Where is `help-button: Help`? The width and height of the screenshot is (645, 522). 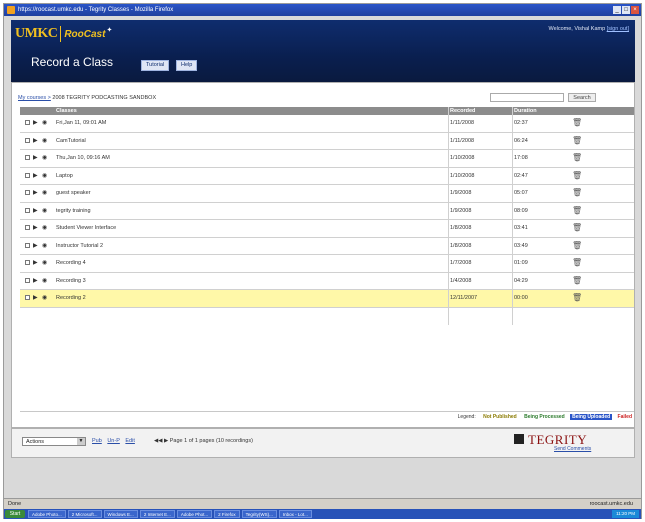
help-button: Help is located at coordinates (187, 65).